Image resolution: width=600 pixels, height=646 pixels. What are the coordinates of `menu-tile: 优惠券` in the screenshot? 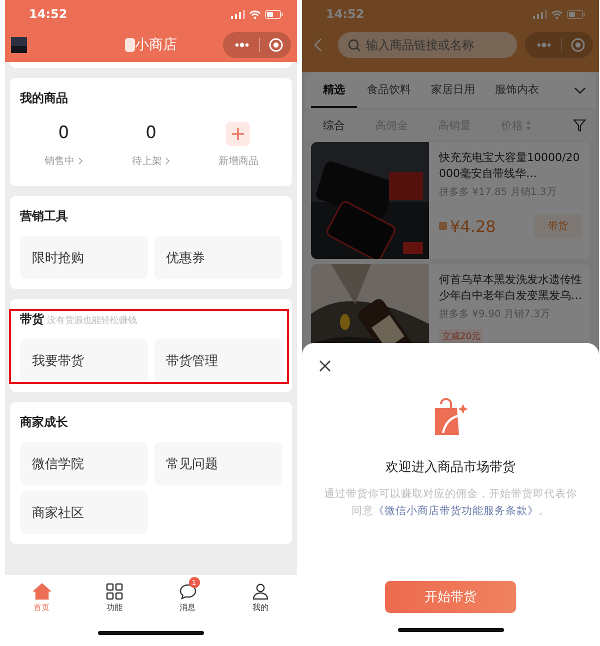 It's located at (218, 257).